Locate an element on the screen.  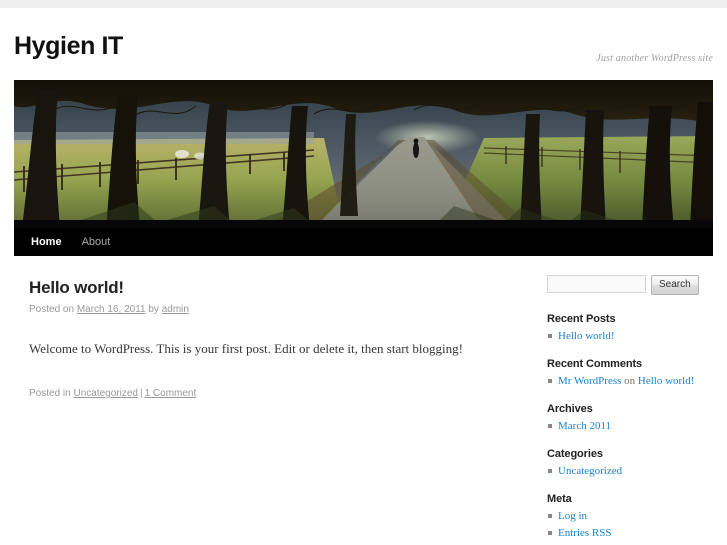
recent-comments-list: Mr WordPress on Hello world! is located at coordinates (623, 381).